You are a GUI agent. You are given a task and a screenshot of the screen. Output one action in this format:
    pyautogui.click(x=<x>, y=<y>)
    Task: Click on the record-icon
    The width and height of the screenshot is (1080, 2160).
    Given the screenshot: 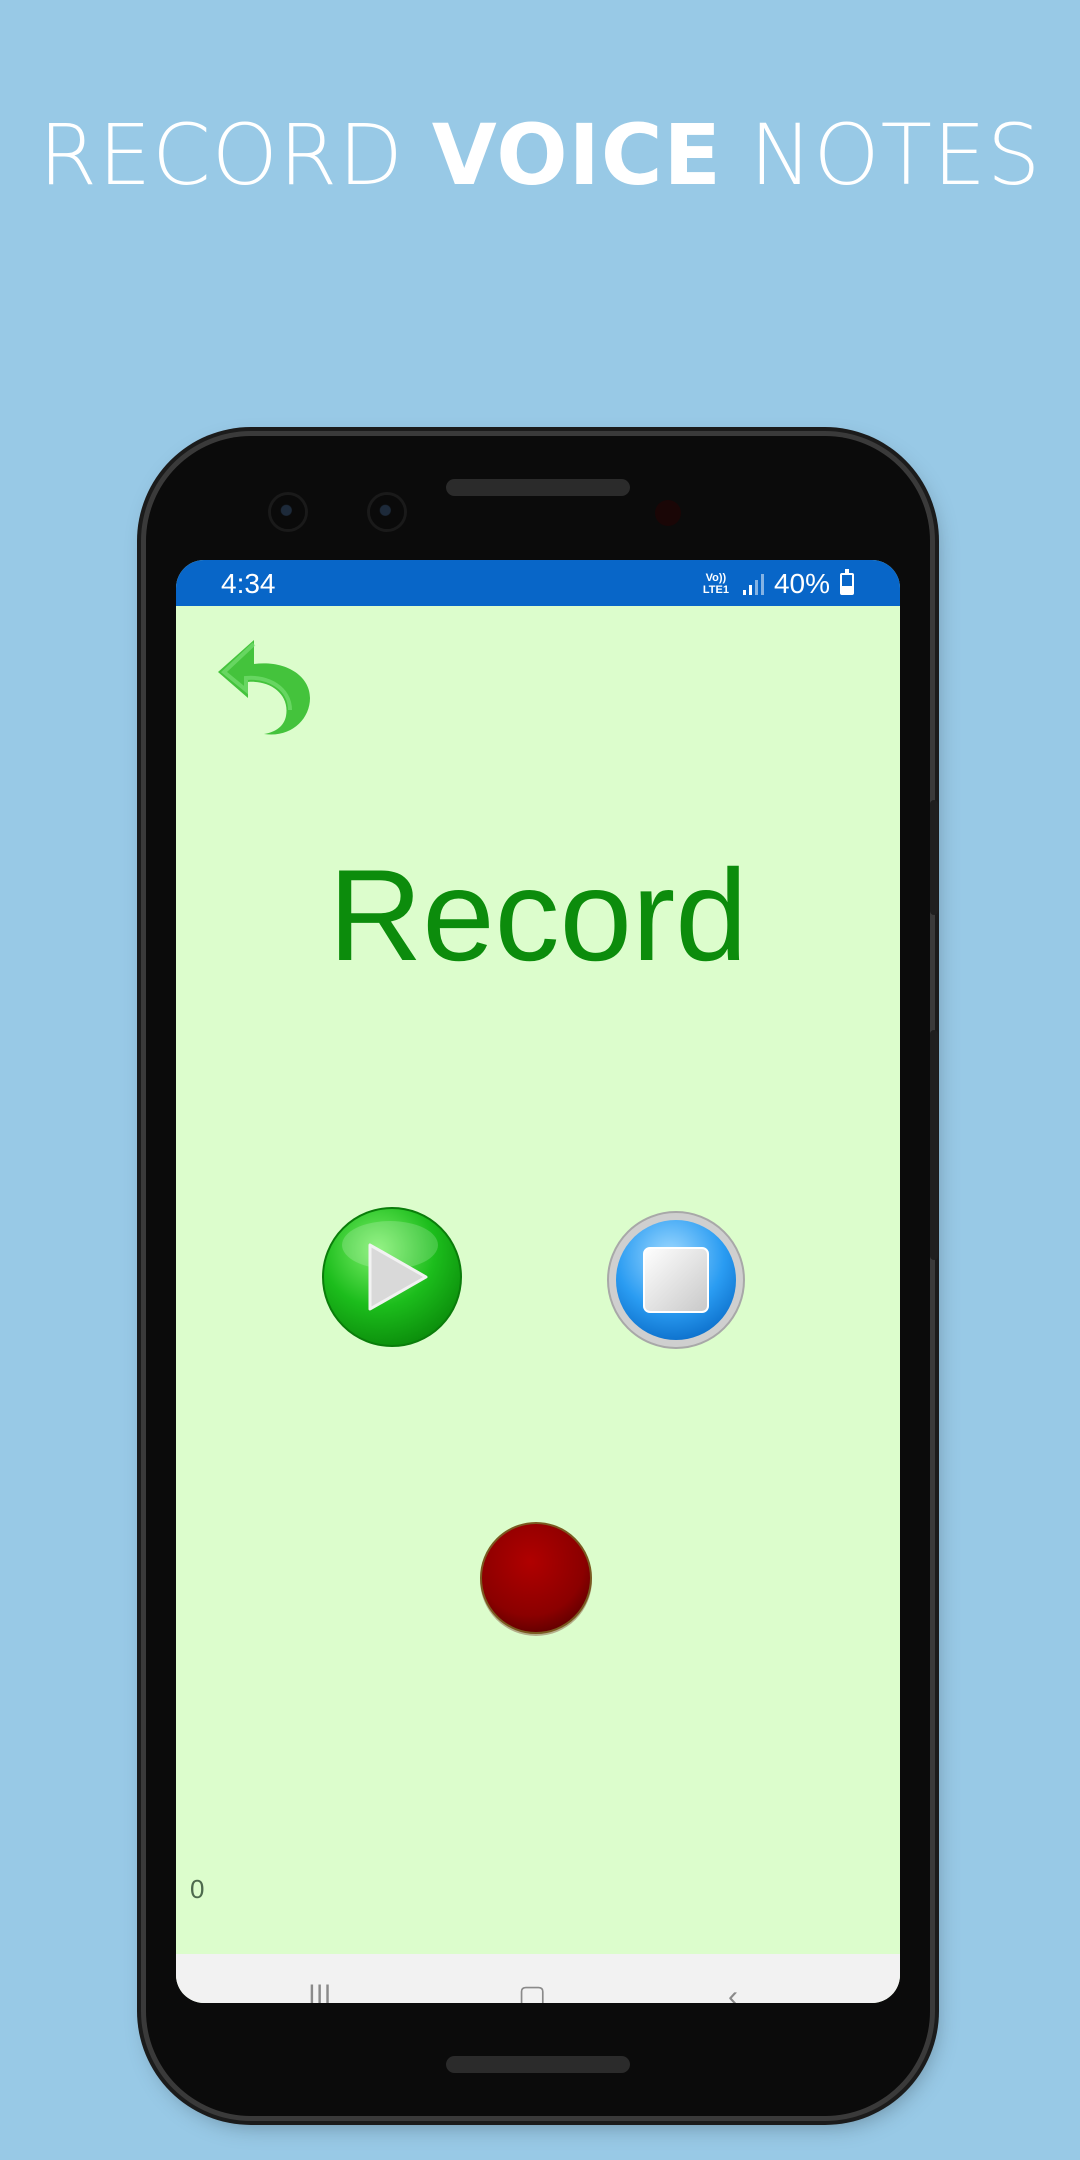 What is the action you would take?
    pyautogui.click(x=536, y=1579)
    